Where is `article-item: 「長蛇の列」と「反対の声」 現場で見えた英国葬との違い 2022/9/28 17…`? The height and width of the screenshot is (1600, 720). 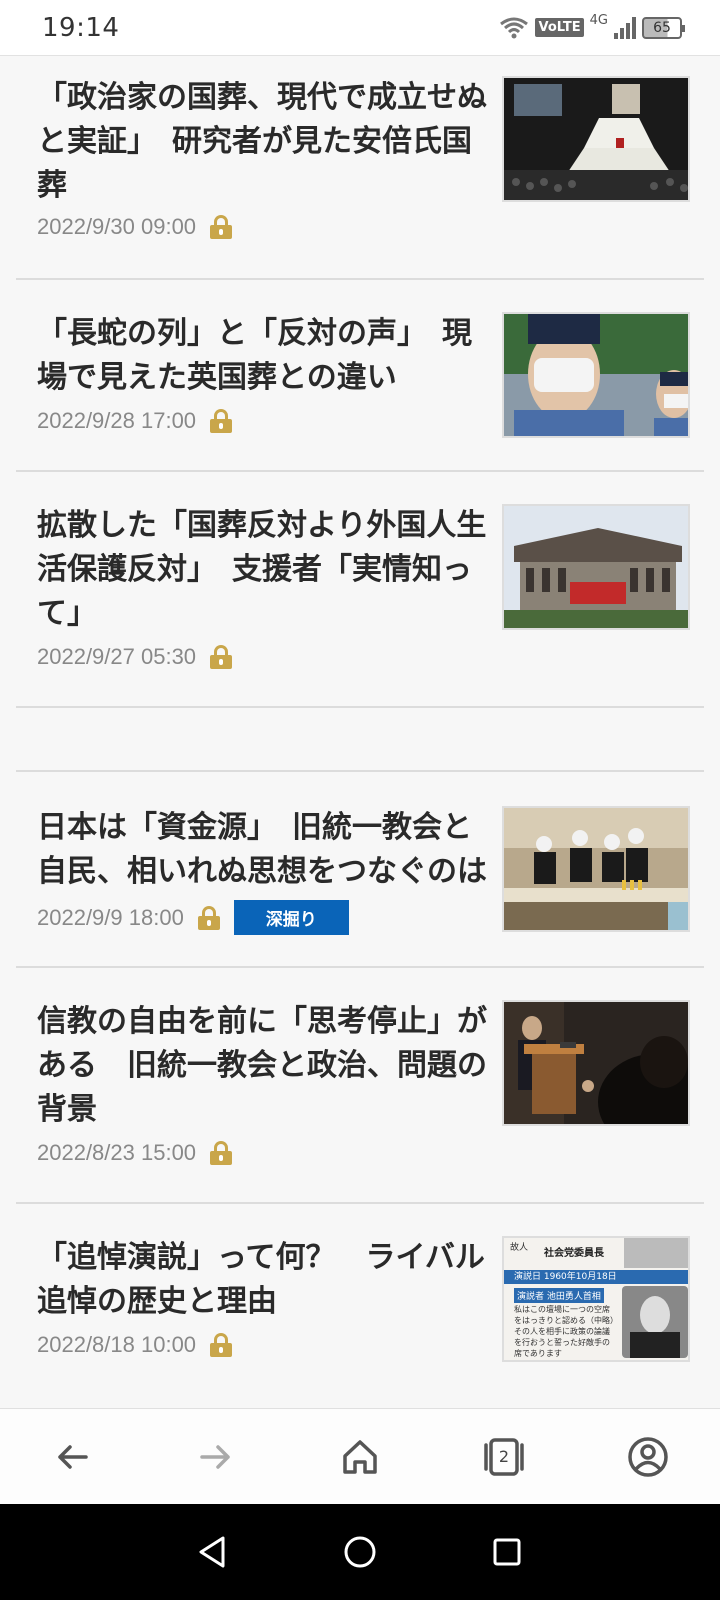
article-item: 「長蛇の列」と「反対の声」 現場で見えた英国葬との違い 2022/9/28 17… is located at coordinates (360, 376).